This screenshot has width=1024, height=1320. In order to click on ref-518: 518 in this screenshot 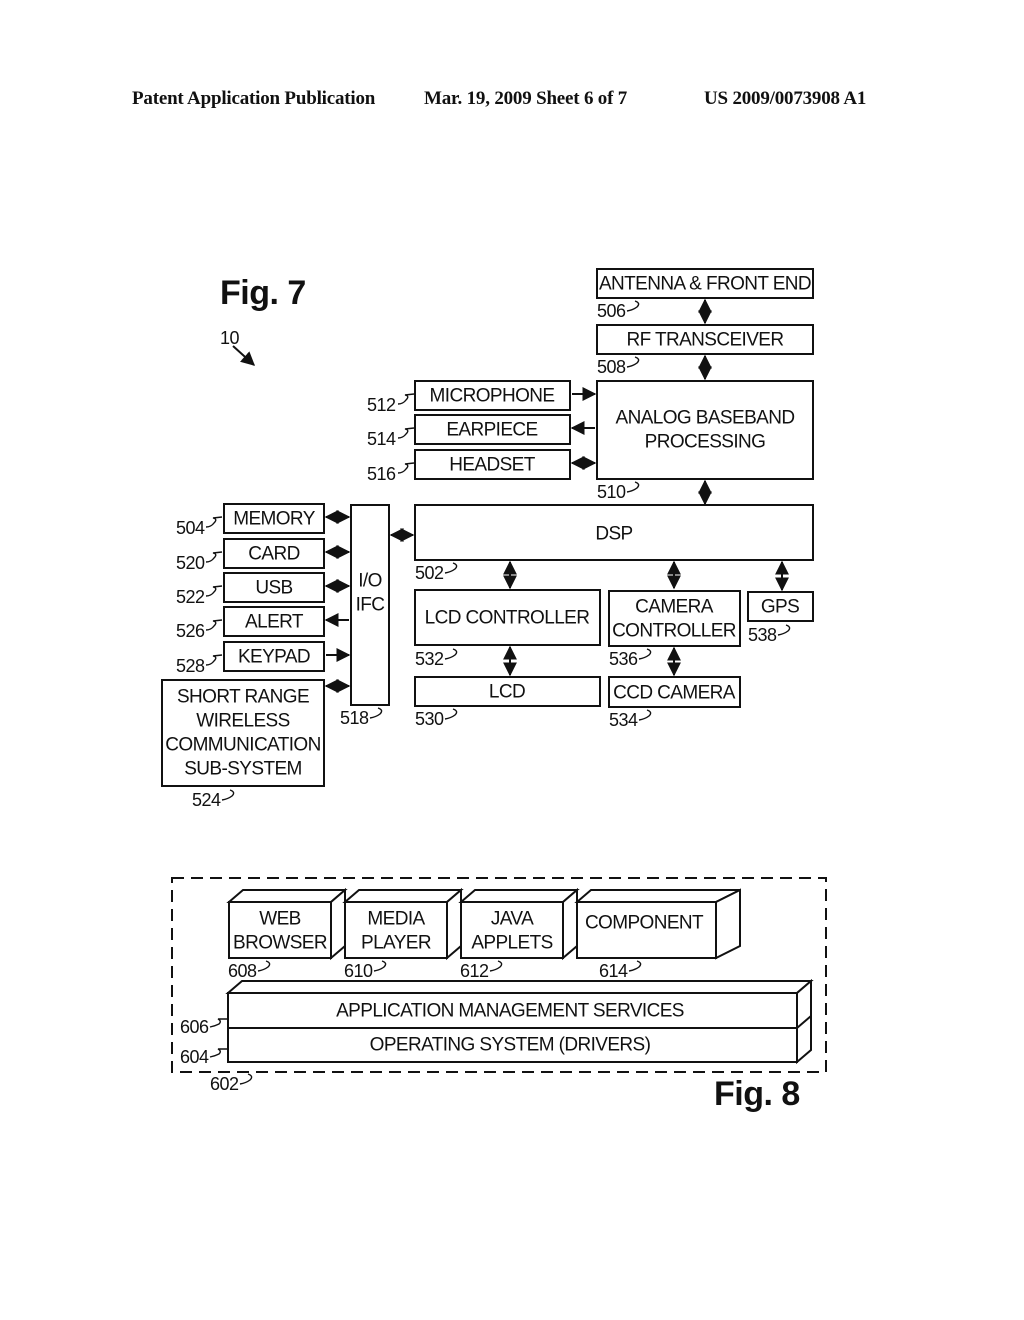, I will do `click(354, 718)`.